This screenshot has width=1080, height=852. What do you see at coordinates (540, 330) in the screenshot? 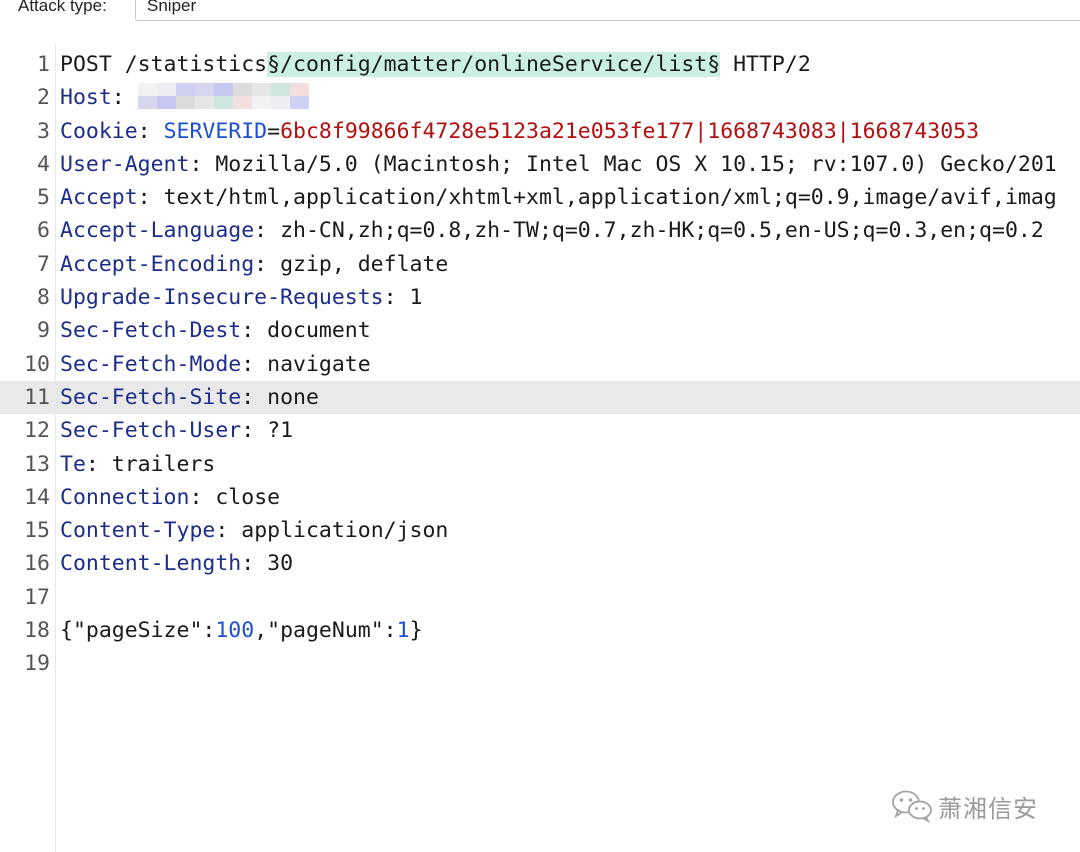
I see `editor-line: 9 Sec-Fetch-Dest: document` at bounding box center [540, 330].